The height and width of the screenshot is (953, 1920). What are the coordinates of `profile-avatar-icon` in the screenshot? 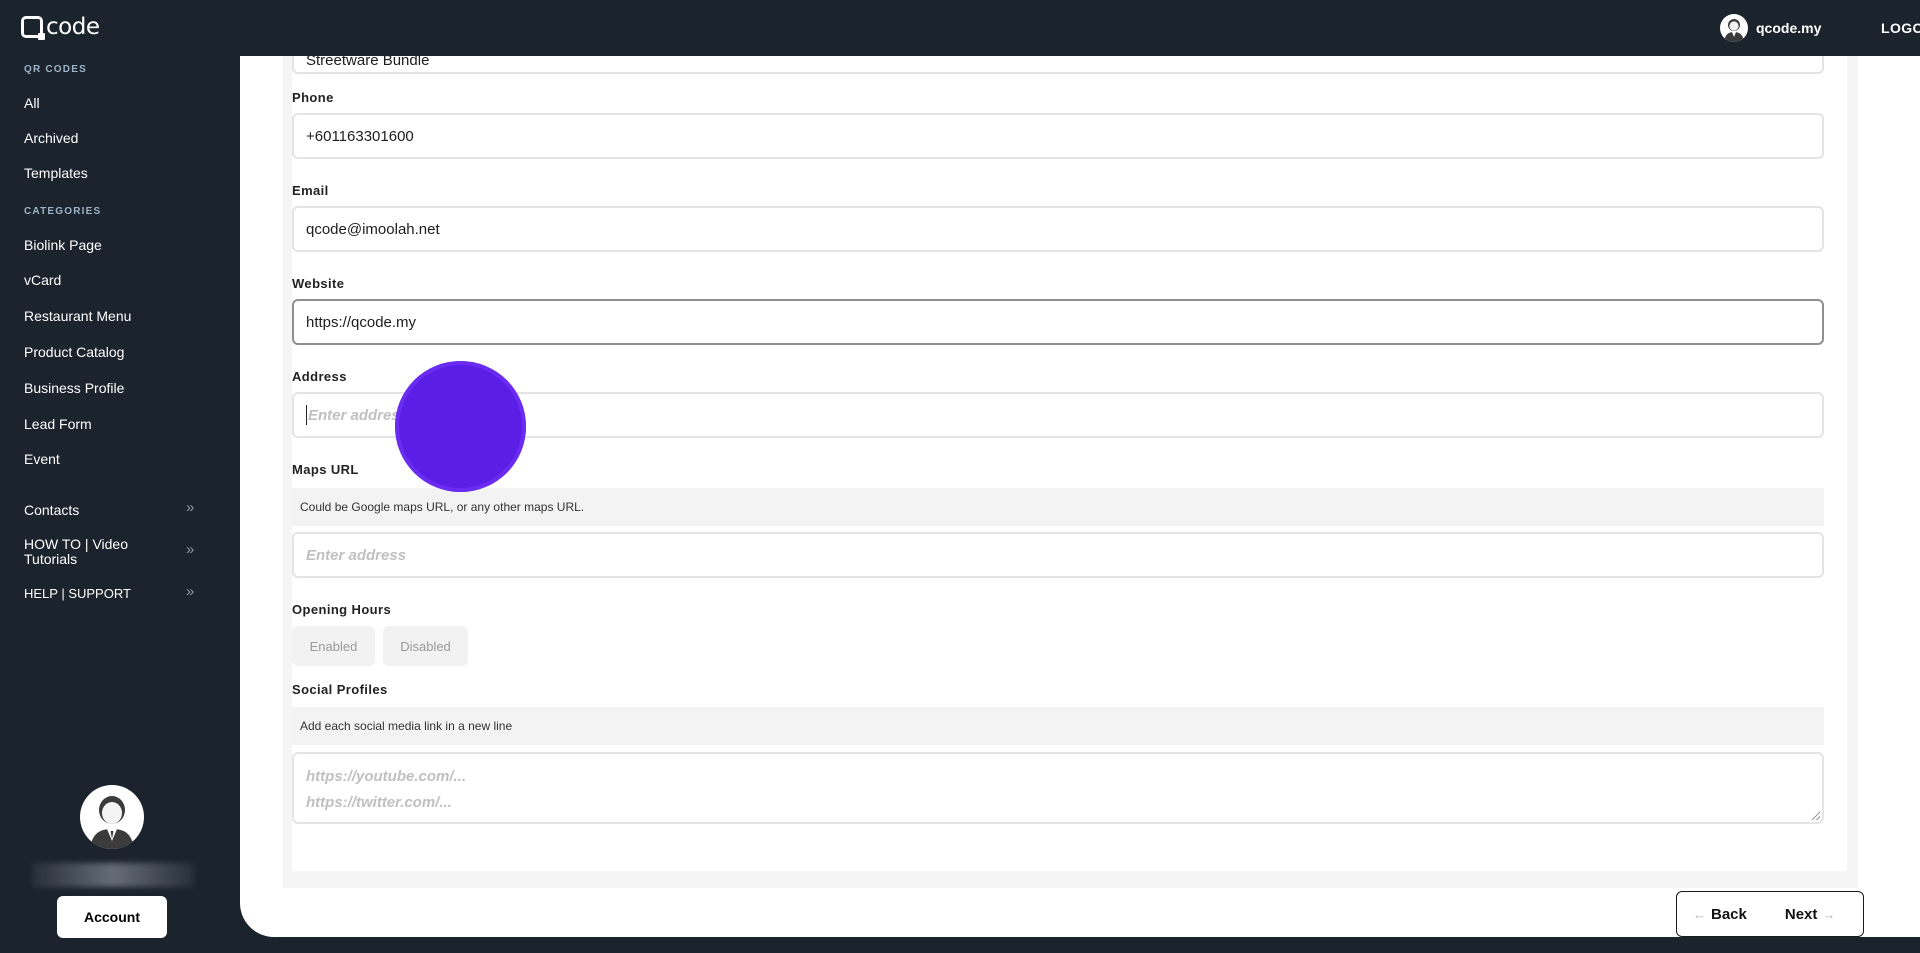 It's located at (112, 817).